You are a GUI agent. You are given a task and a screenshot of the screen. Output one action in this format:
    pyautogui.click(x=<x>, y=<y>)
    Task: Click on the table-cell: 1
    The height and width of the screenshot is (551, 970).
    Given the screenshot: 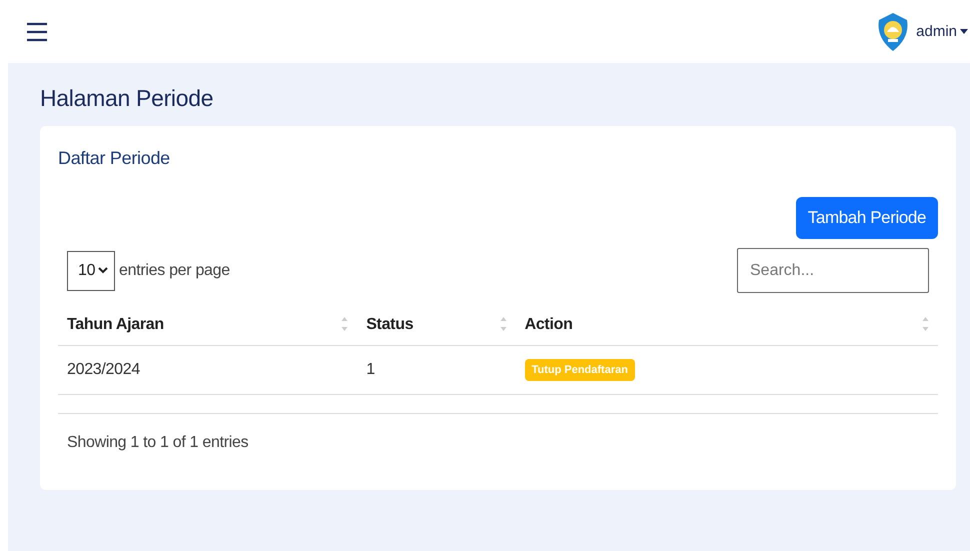 What is the action you would take?
    pyautogui.click(x=436, y=370)
    